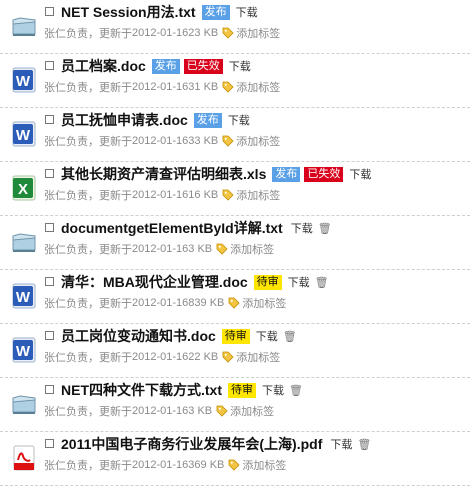 The height and width of the screenshot is (490, 470). What do you see at coordinates (203, 87) in the screenshot?
I see `file-size: 31 KB` at bounding box center [203, 87].